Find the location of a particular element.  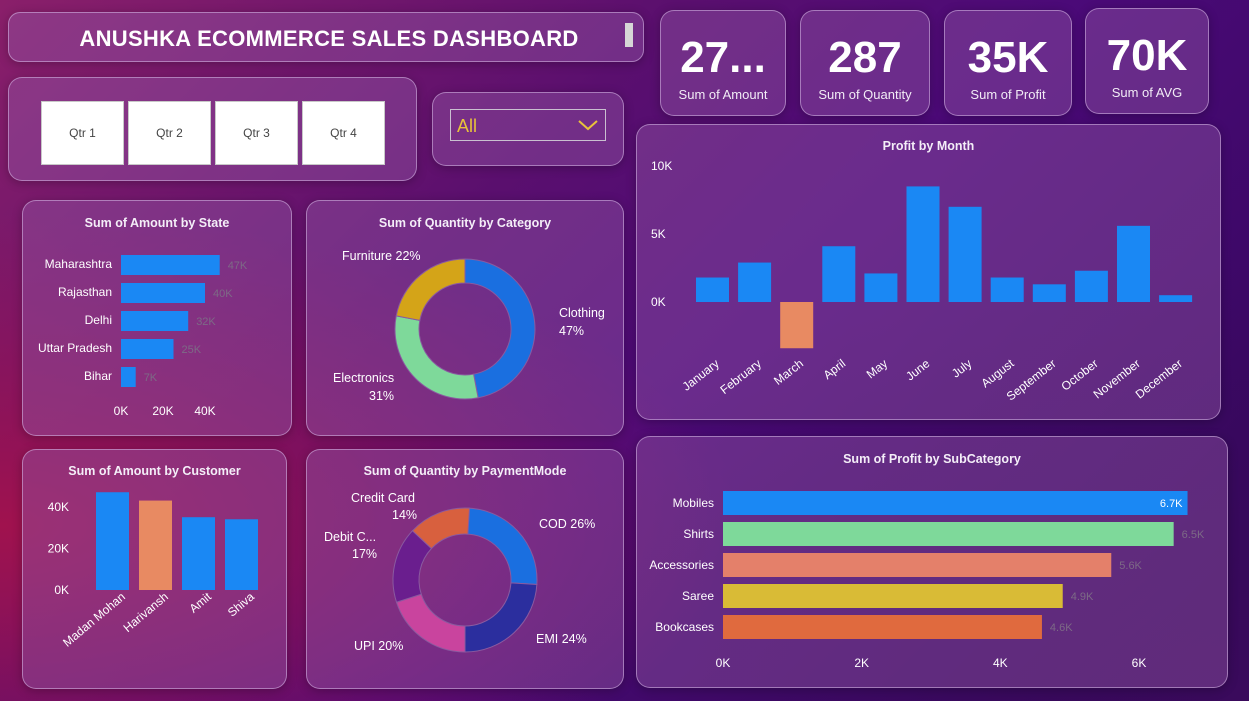

slicer-qtr-1: Qtr 1 is located at coordinates (82, 133).